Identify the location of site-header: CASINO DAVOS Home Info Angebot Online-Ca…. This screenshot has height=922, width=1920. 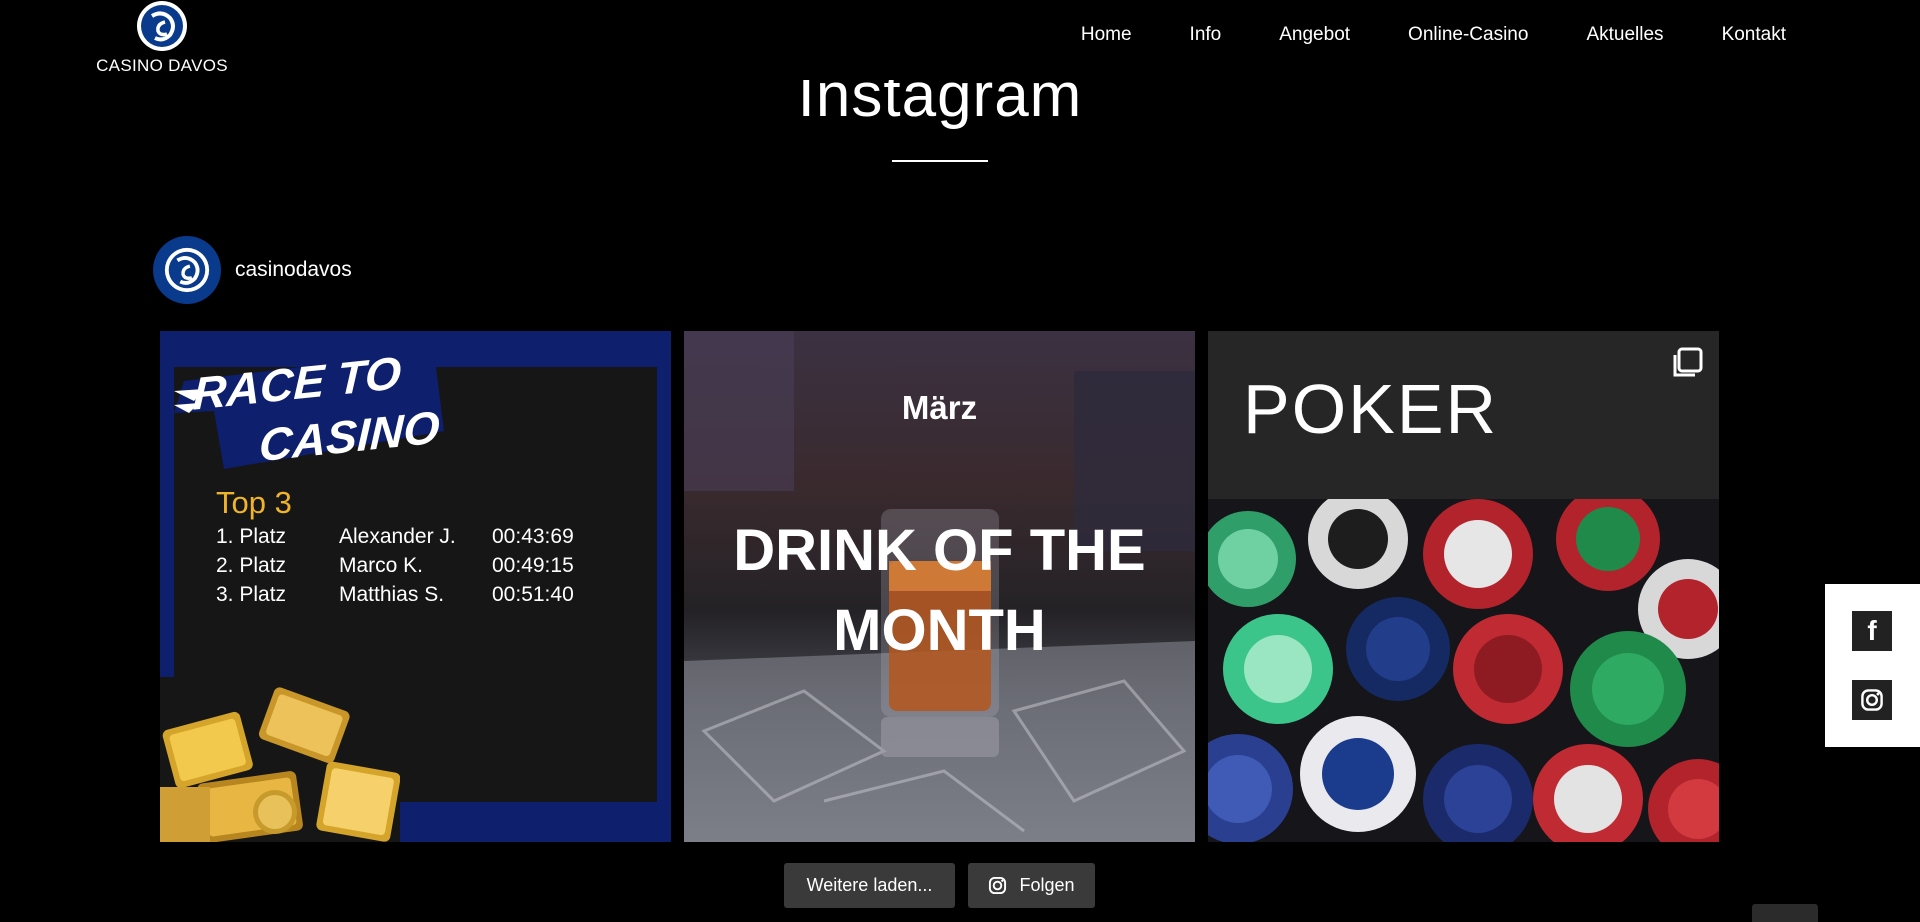
(960, 40).